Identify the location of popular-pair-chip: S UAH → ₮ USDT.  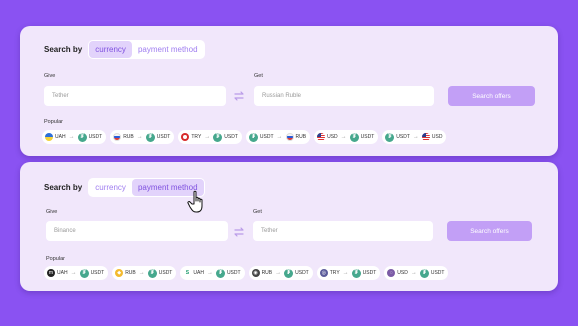
(212, 273).